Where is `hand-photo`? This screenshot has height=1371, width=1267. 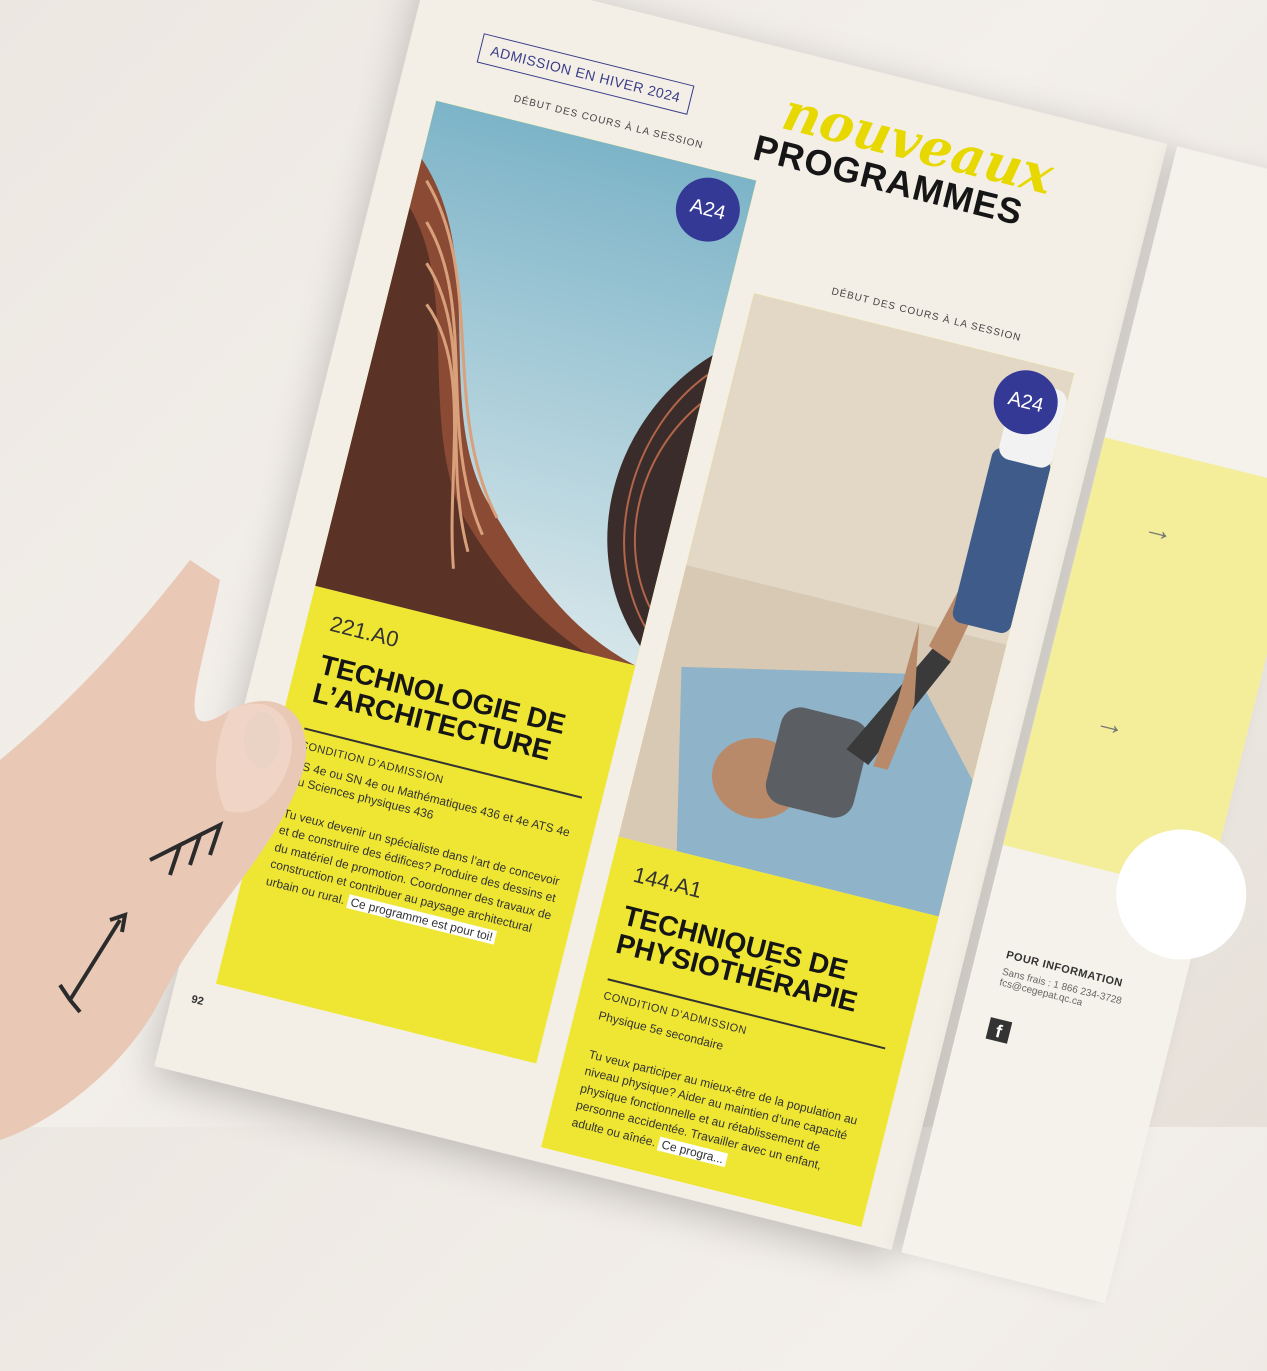 hand-photo is located at coordinates (153, 850).